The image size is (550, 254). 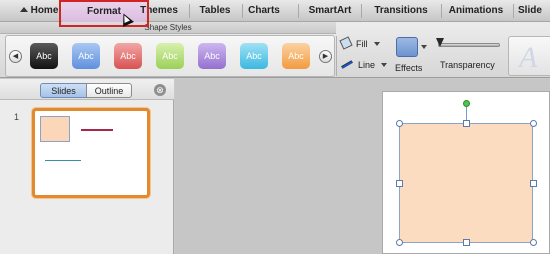 What do you see at coordinates (399, 183) in the screenshot?
I see `resize-handle-left` at bounding box center [399, 183].